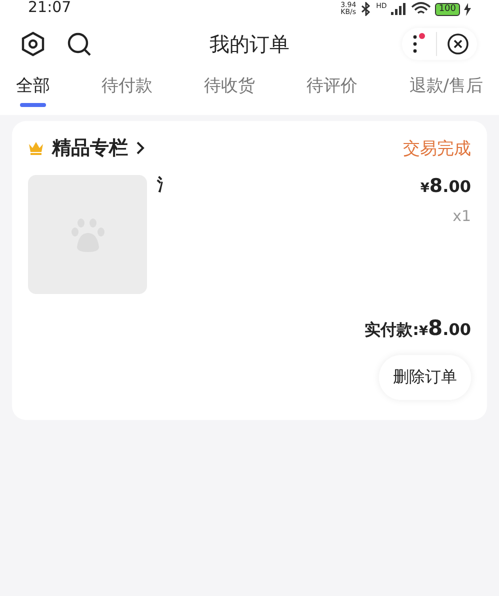 This screenshot has width=499, height=596. What do you see at coordinates (446, 89) in the screenshot?
I see `order-tab: 退款/售后` at bounding box center [446, 89].